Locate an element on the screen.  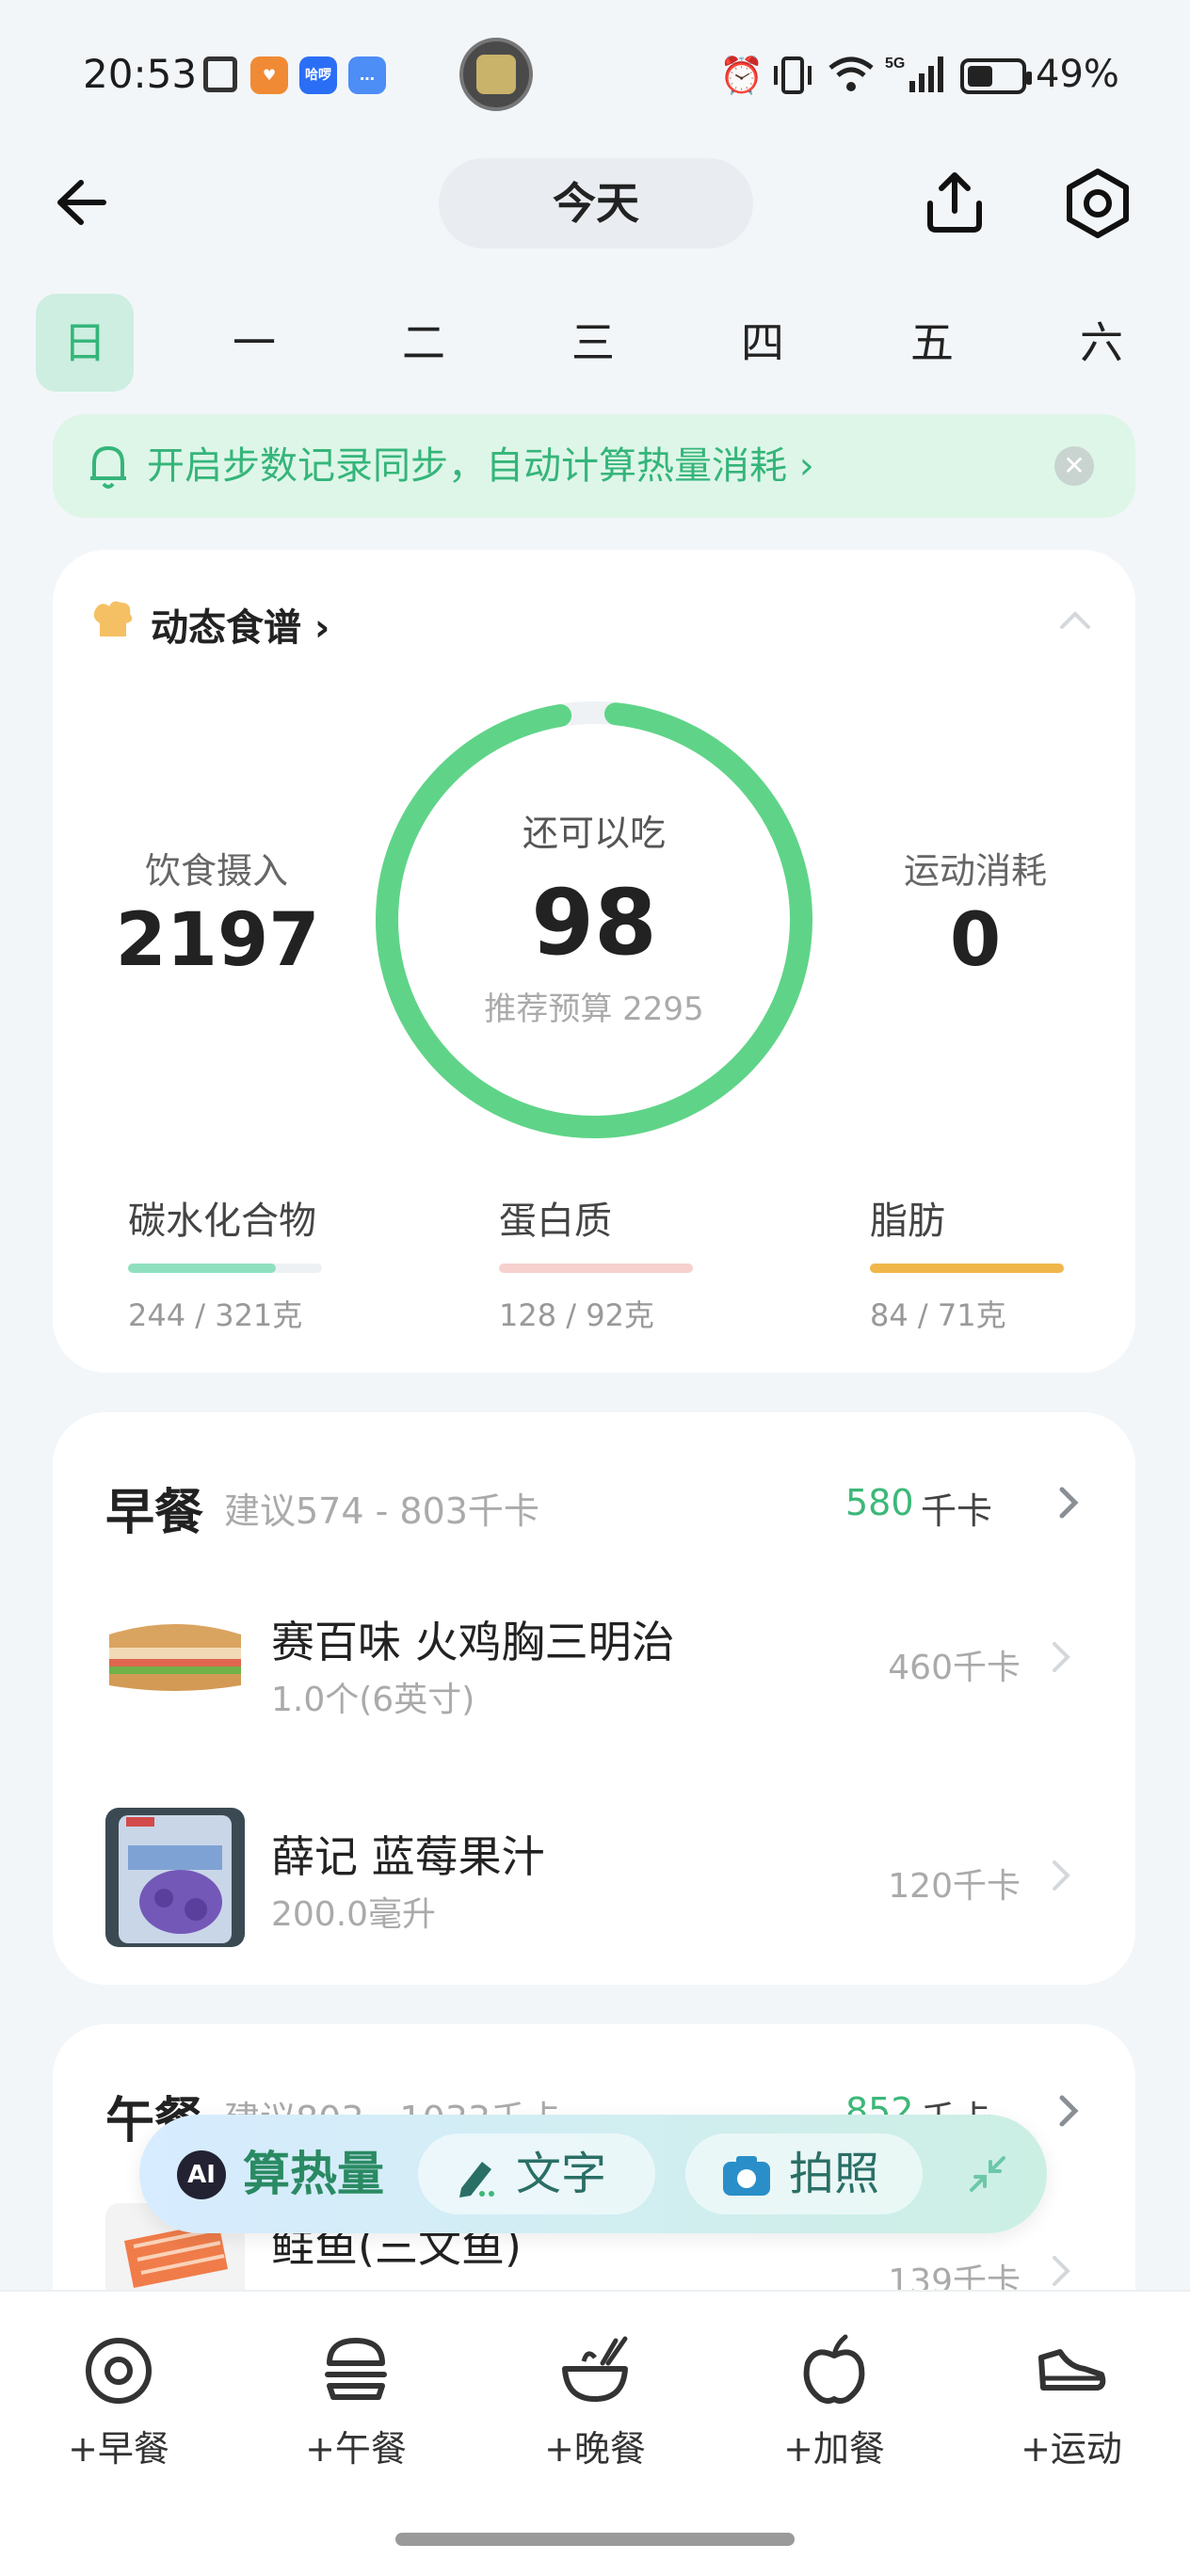
sneaker-icon is located at coordinates (1072, 2370).